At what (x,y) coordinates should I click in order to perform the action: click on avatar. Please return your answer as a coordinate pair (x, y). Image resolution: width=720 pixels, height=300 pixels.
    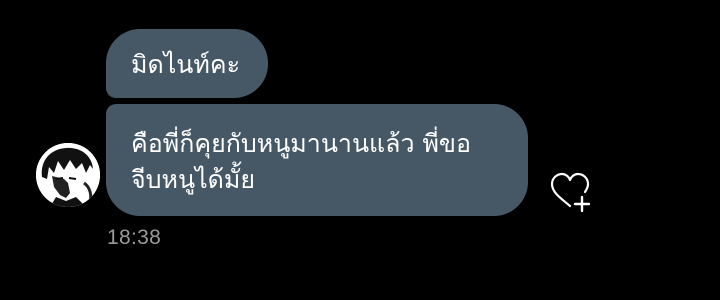
    Looking at the image, I should click on (68, 175).